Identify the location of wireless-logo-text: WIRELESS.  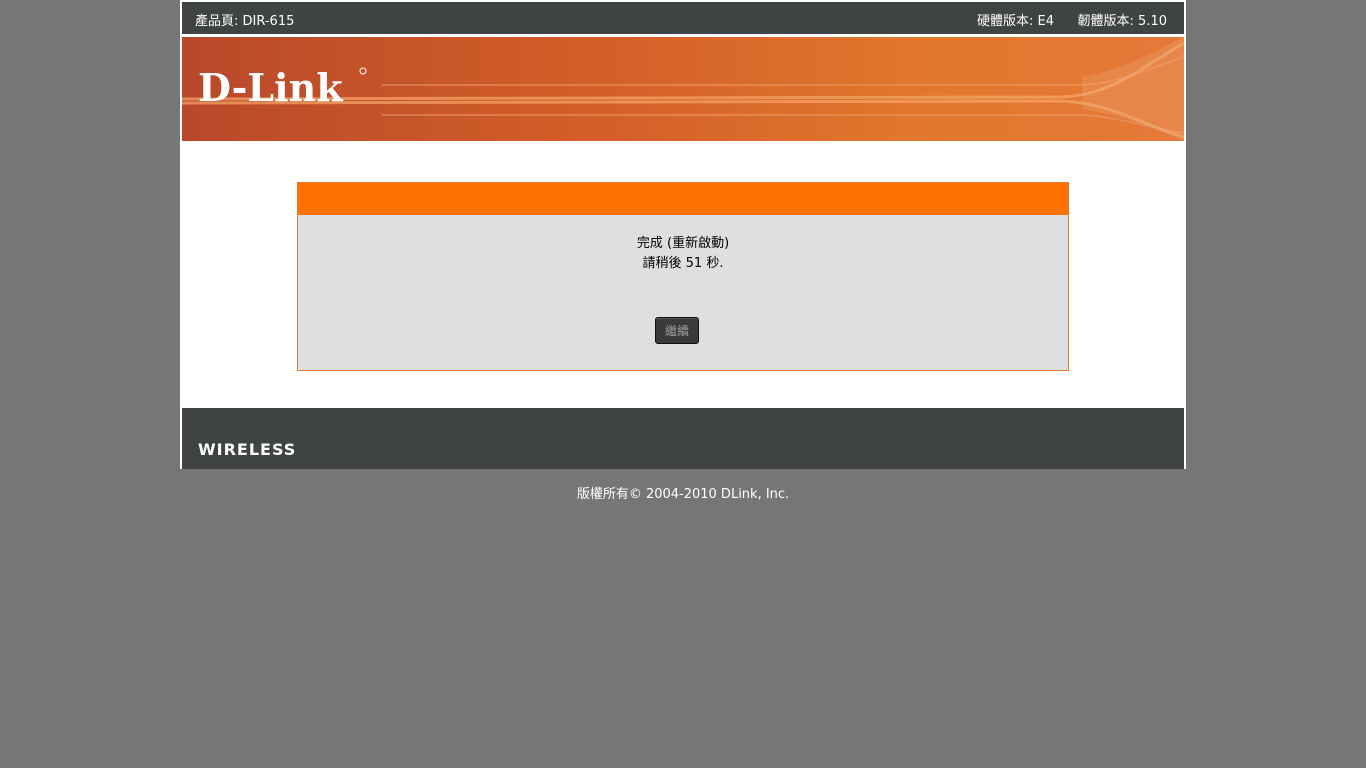
(247, 449).